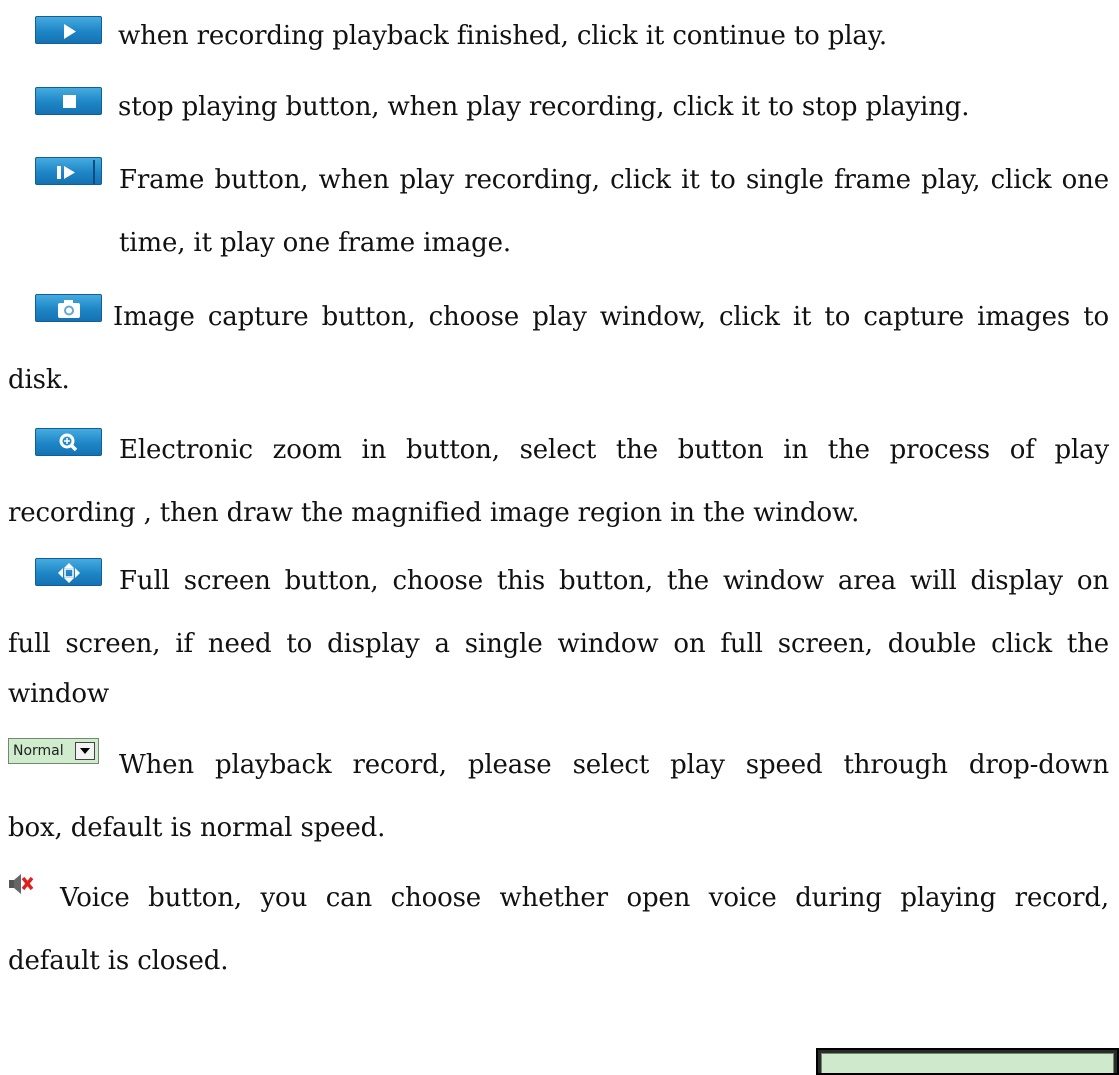  I want to click on chevron-down-icon, so click(85, 751).